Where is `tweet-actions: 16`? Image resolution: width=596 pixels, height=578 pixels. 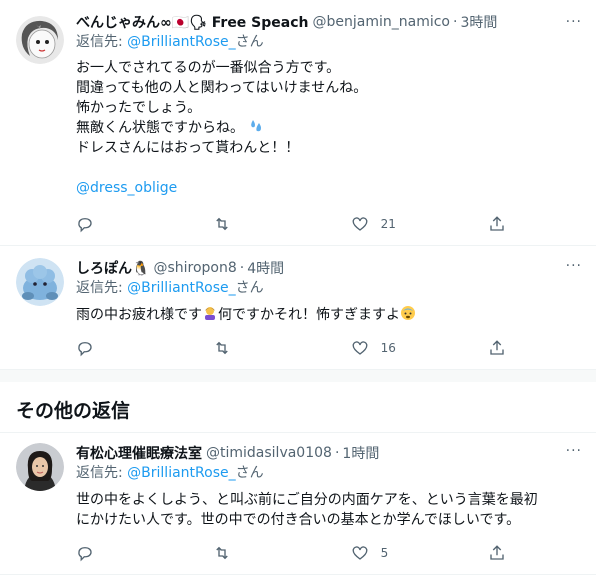
tweet-actions: 16 is located at coordinates (291, 348).